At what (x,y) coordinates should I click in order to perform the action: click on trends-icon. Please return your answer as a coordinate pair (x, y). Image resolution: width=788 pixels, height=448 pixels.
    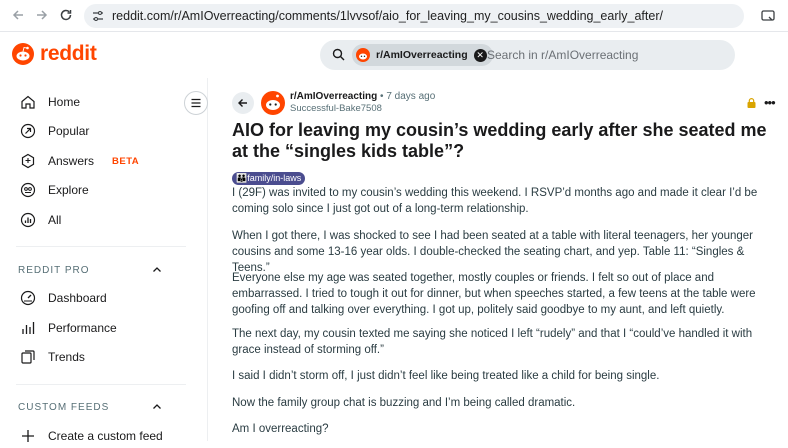
    Looking at the image, I should click on (28, 357).